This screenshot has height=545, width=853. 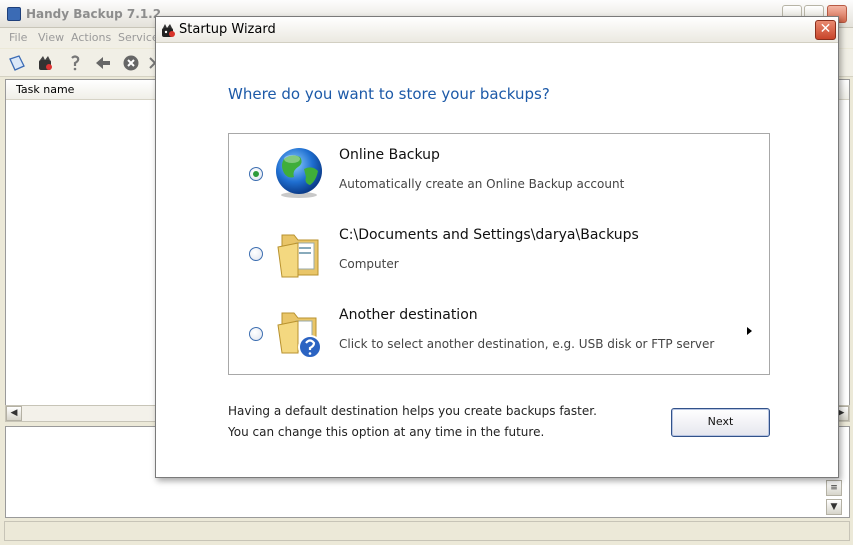 What do you see at coordinates (256, 174) in the screenshot?
I see `radio-online-backup` at bounding box center [256, 174].